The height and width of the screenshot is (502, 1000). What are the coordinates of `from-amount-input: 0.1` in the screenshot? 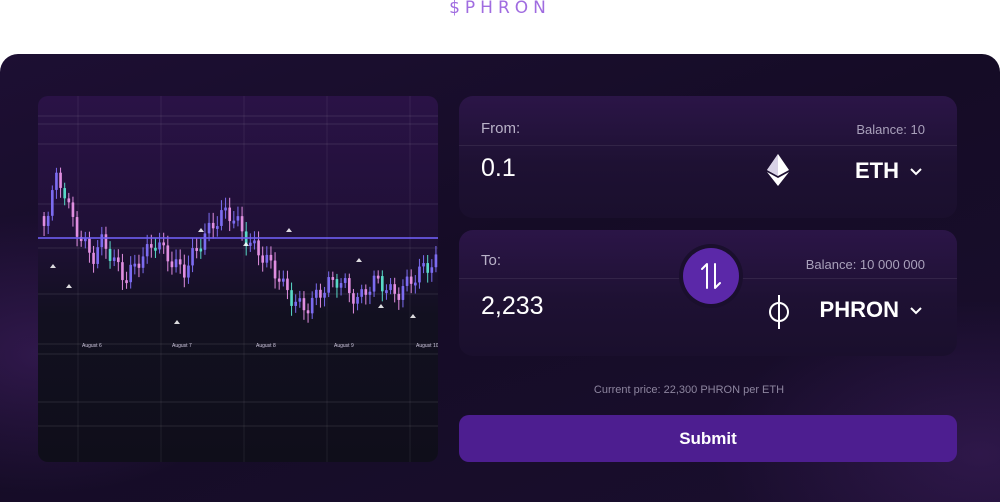 It's located at (498, 168).